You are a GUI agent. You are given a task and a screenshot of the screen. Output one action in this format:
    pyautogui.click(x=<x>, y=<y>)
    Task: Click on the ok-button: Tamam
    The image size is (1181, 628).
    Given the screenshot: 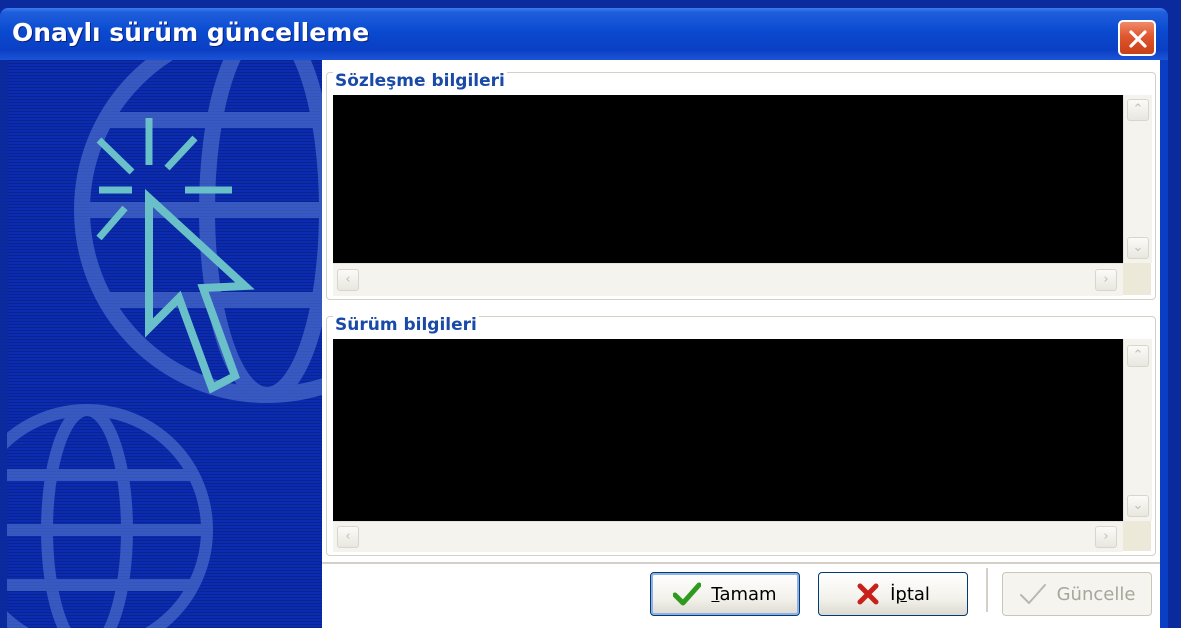 What is the action you would take?
    pyautogui.click(x=725, y=594)
    